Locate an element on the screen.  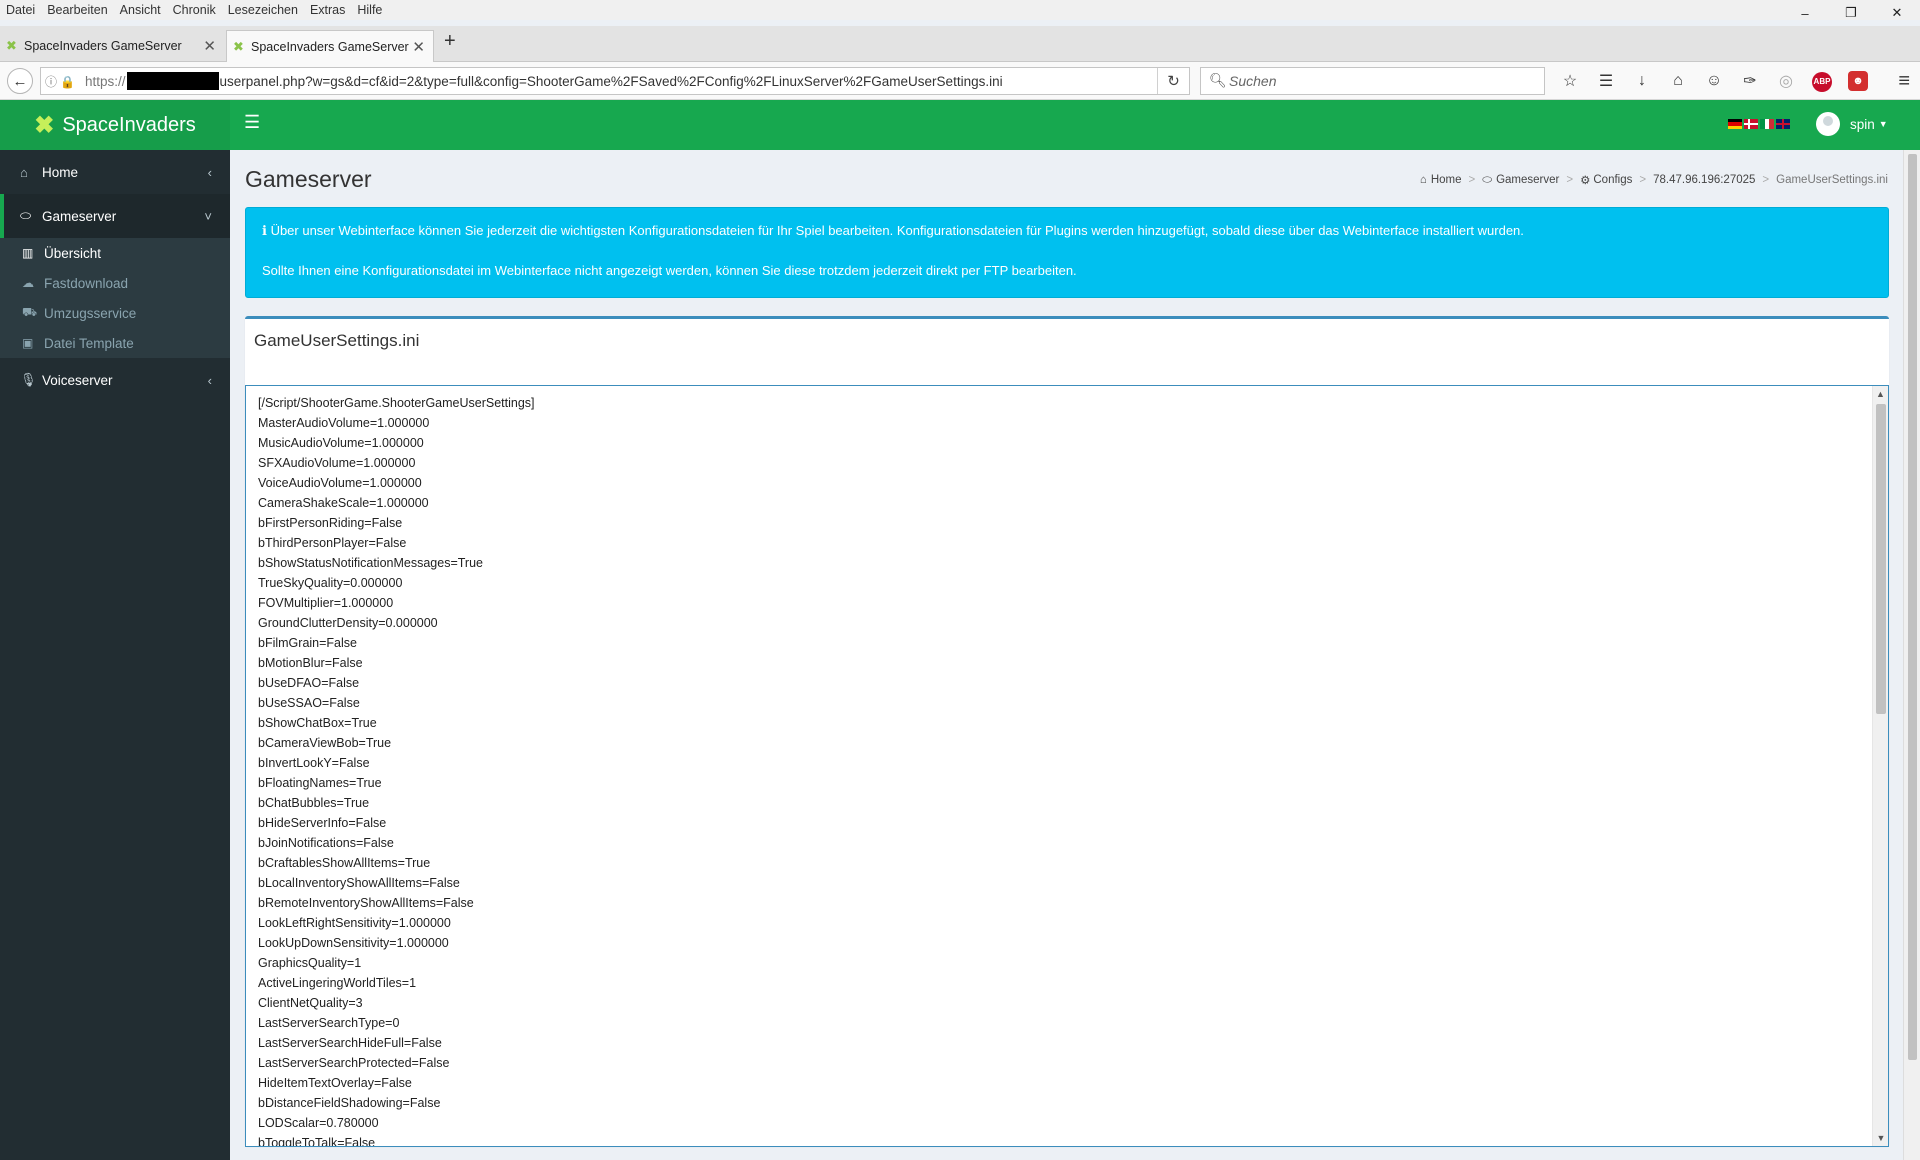
flag-dk-icon is located at coordinates (1751, 124).